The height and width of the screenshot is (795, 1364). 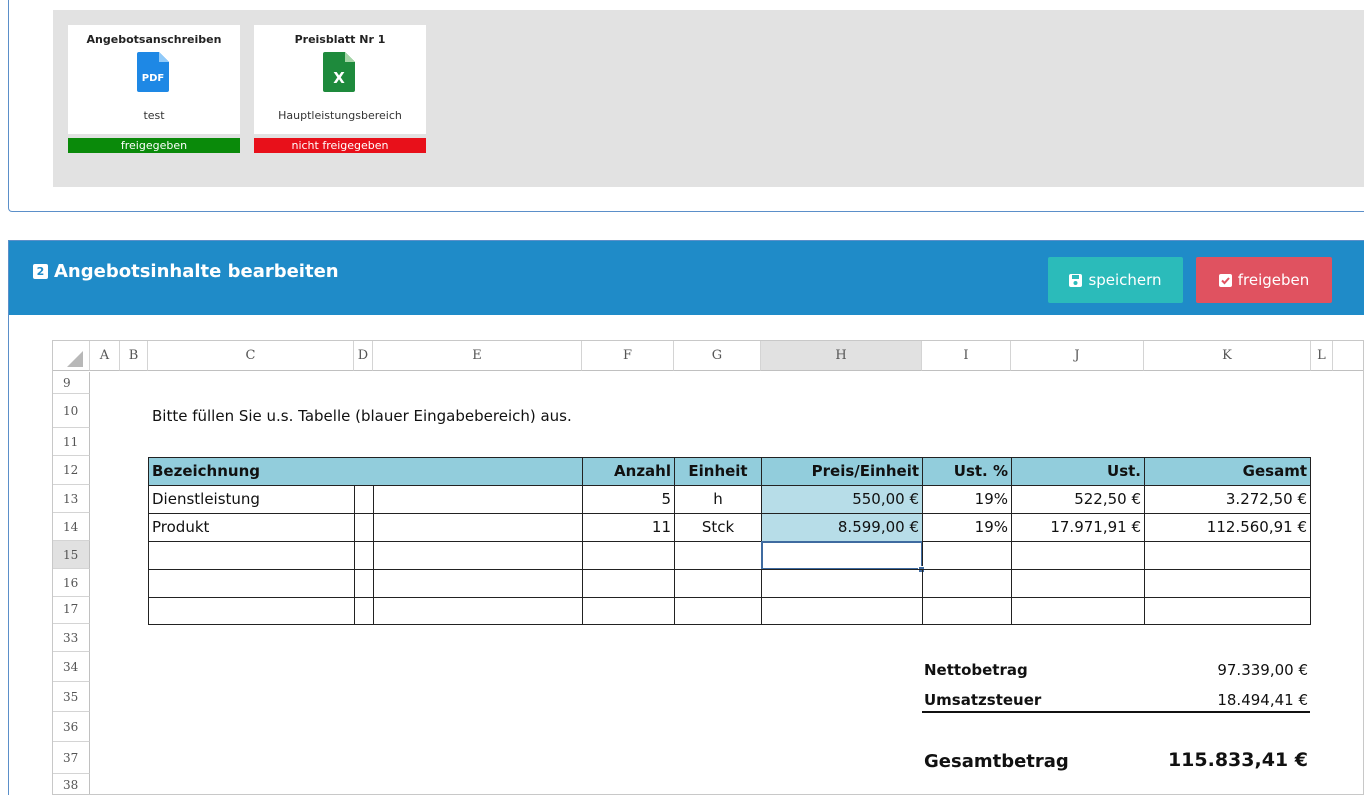 I want to click on row-header-9: 9, so click(x=71, y=383).